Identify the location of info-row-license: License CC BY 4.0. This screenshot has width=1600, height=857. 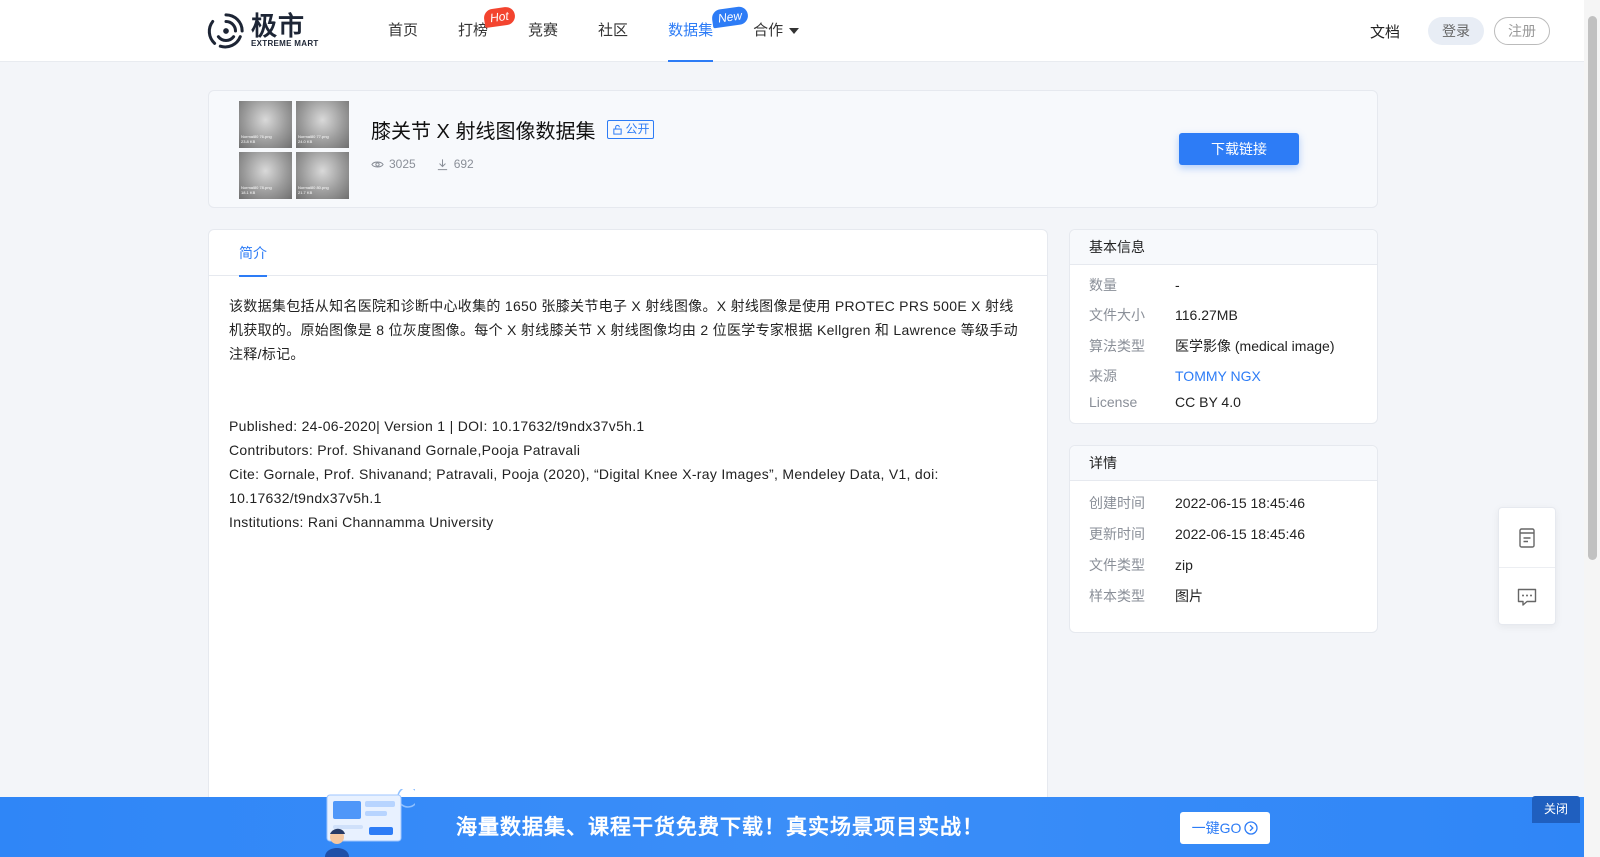
(1223, 408).